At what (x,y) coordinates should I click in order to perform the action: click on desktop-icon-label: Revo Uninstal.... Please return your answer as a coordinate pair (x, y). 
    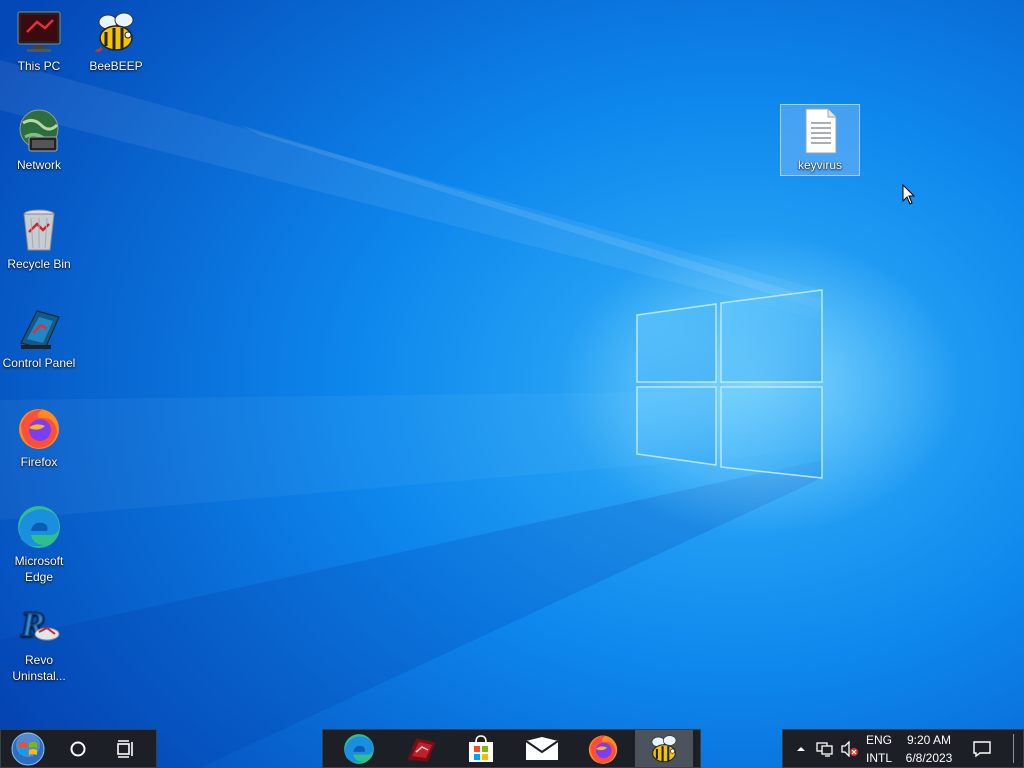
    Looking at the image, I should click on (39, 668).